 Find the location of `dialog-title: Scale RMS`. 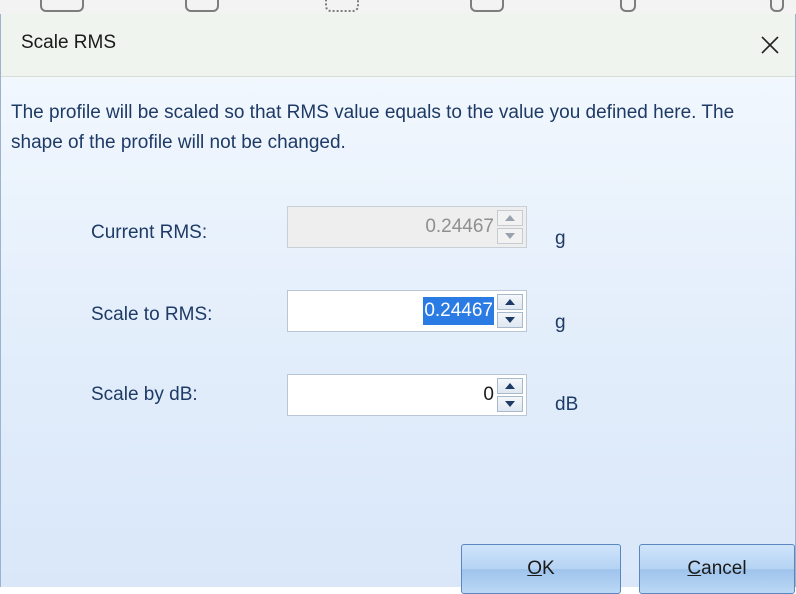

dialog-title: Scale RMS is located at coordinates (69, 42).